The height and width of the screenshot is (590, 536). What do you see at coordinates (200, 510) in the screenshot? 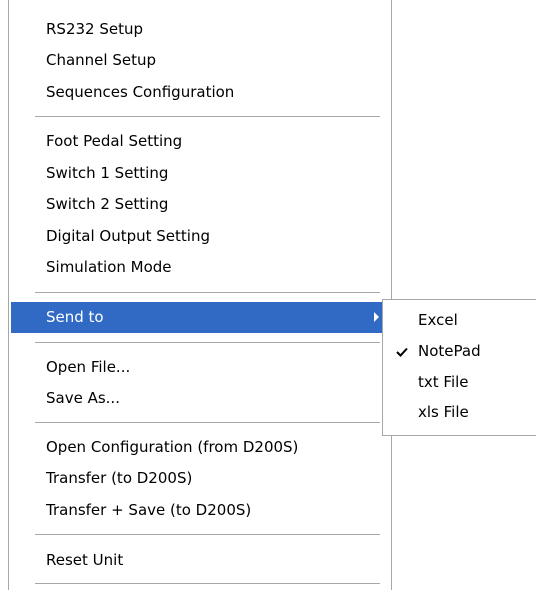
I see `menu-item-transfer-save: Transfer + Save (to D200S)` at bounding box center [200, 510].